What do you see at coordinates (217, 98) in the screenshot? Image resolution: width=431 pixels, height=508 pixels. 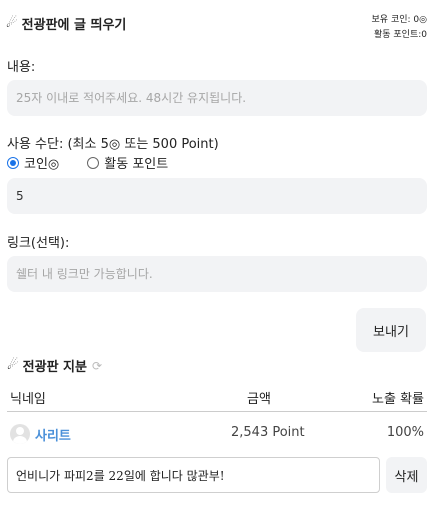 I see `content-input` at bounding box center [217, 98].